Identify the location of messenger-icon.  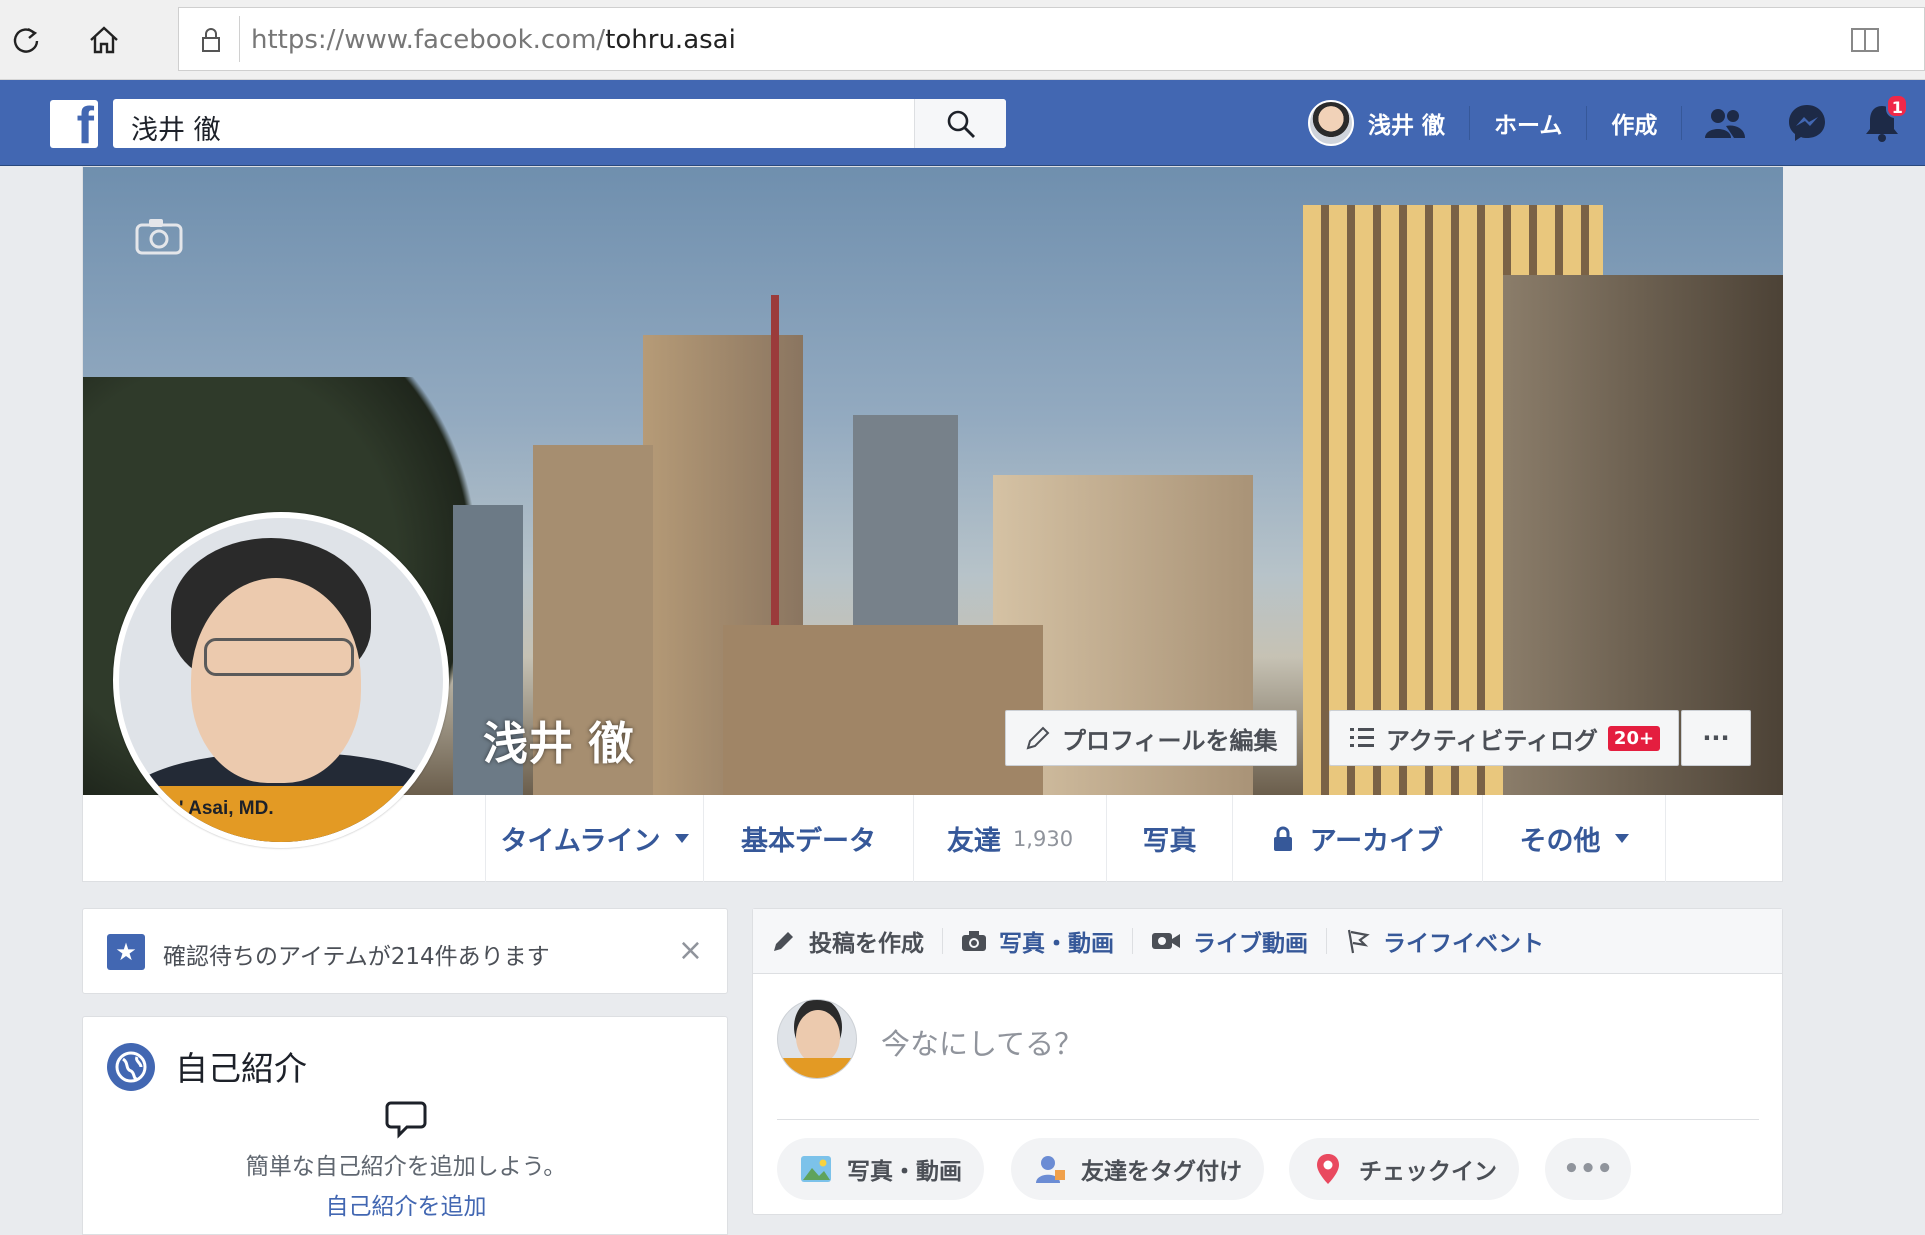
(1807, 123).